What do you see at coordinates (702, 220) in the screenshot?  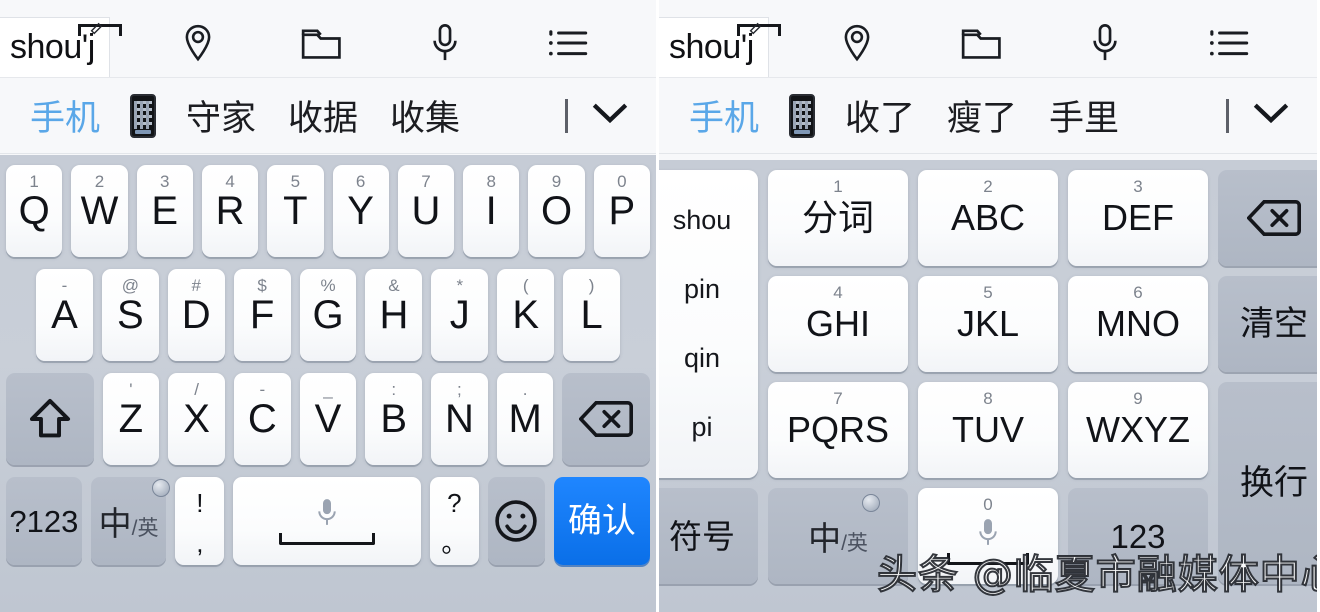 I see `pinyin-option-1: shou` at bounding box center [702, 220].